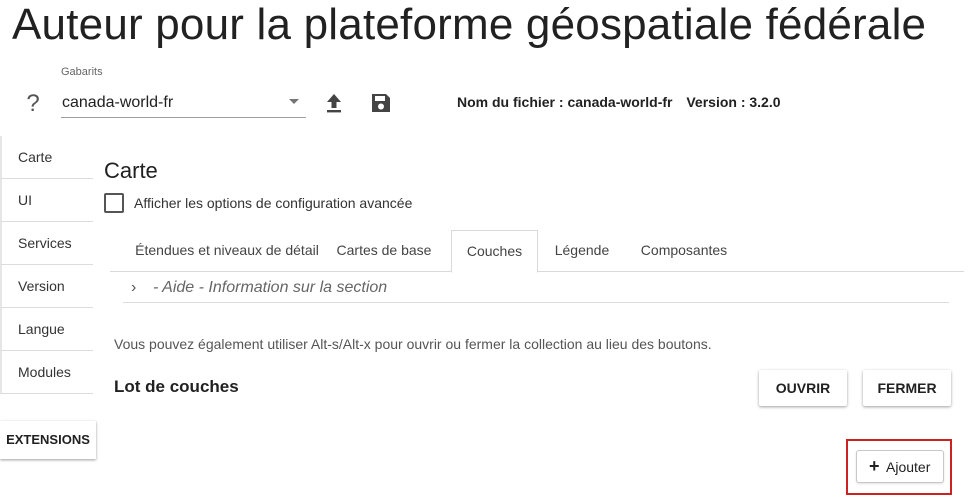 This screenshot has width=968, height=502. I want to click on template-select: canada-world-fr, so click(183, 103).